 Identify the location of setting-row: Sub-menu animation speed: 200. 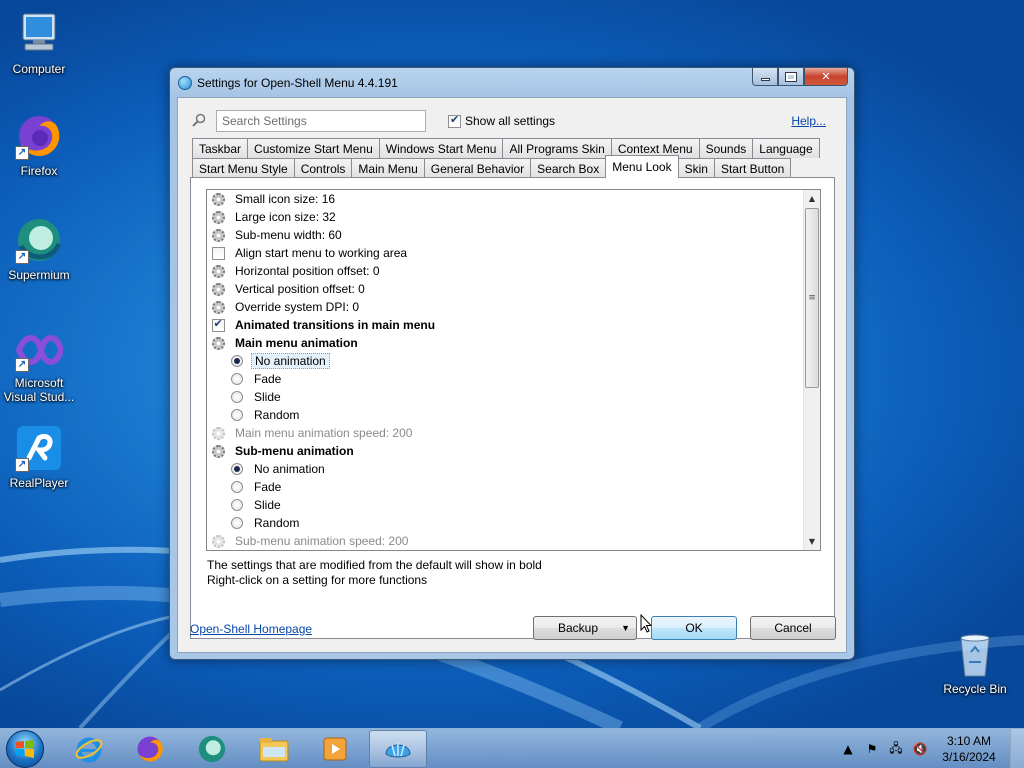
(311, 541).